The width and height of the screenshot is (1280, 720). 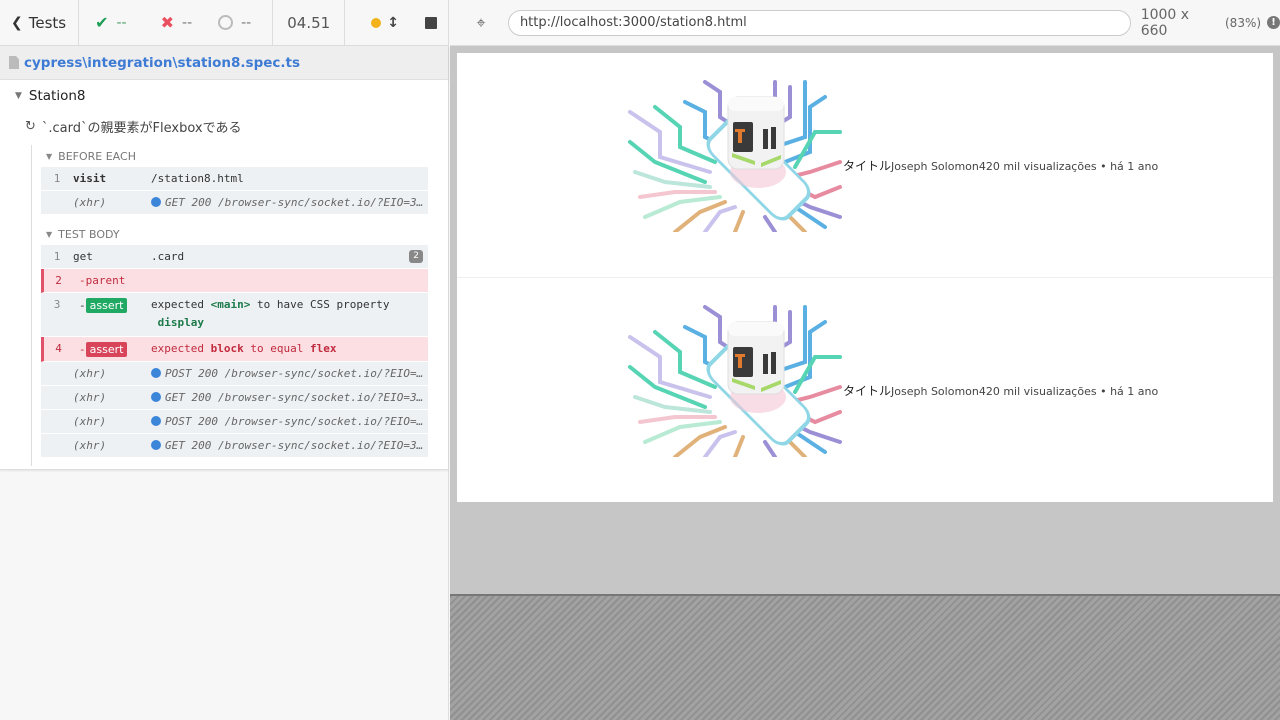 What do you see at coordinates (58, 348) in the screenshot?
I see `command-number: 4` at bounding box center [58, 348].